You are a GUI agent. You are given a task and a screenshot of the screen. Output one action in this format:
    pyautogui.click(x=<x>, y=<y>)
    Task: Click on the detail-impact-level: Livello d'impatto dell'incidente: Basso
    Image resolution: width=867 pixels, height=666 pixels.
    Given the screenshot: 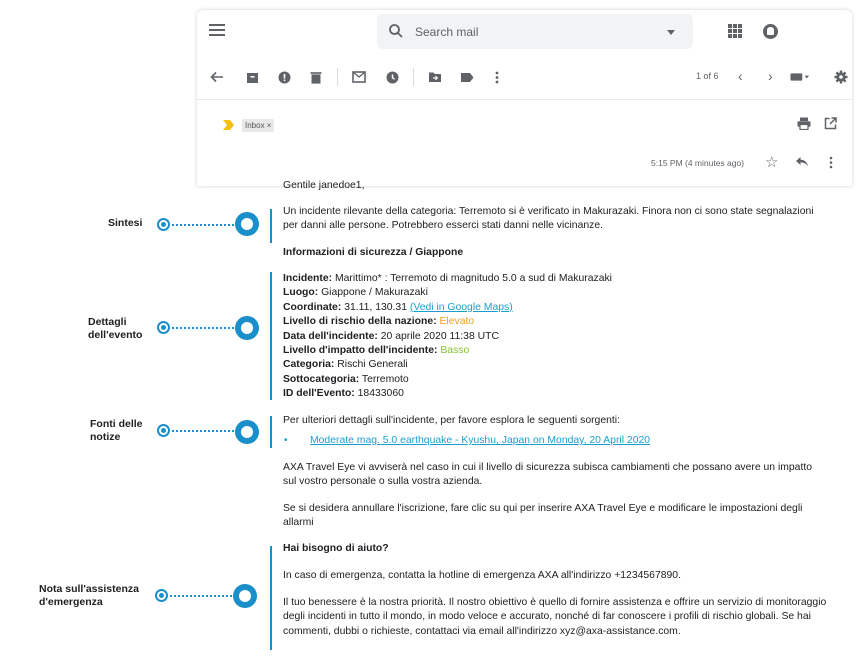 What is the action you would take?
    pyautogui.click(x=376, y=351)
    